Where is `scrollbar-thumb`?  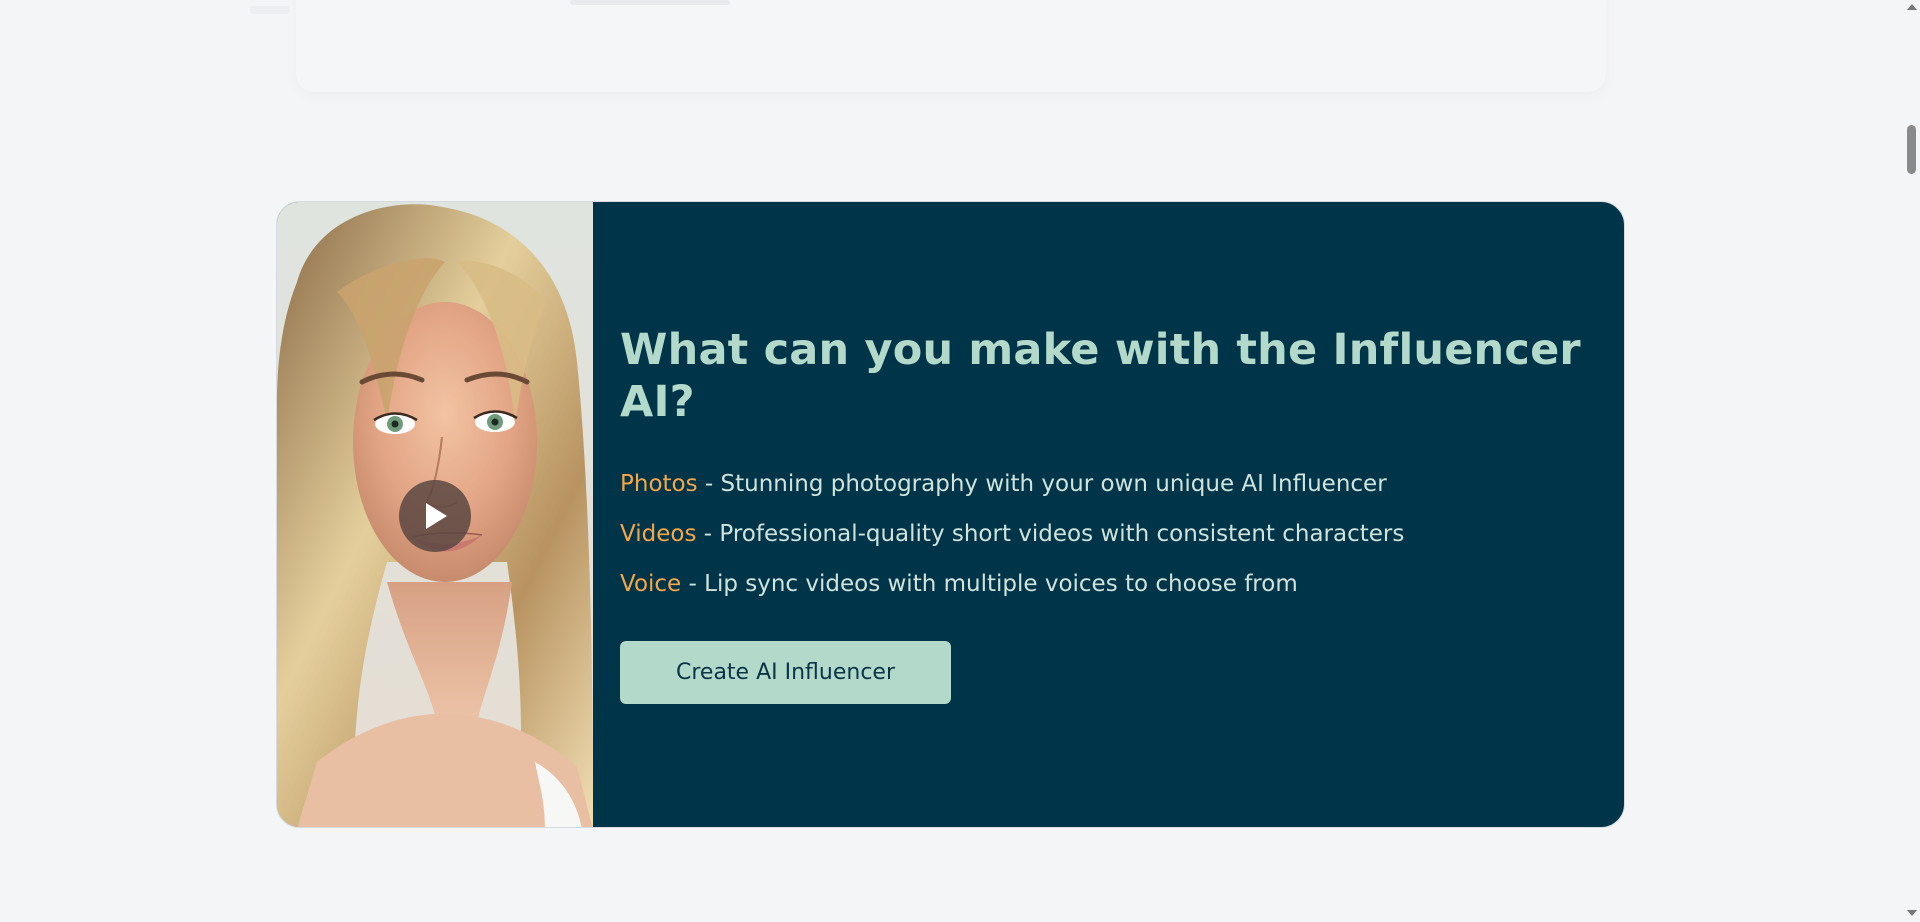 scrollbar-thumb is located at coordinates (1911, 149).